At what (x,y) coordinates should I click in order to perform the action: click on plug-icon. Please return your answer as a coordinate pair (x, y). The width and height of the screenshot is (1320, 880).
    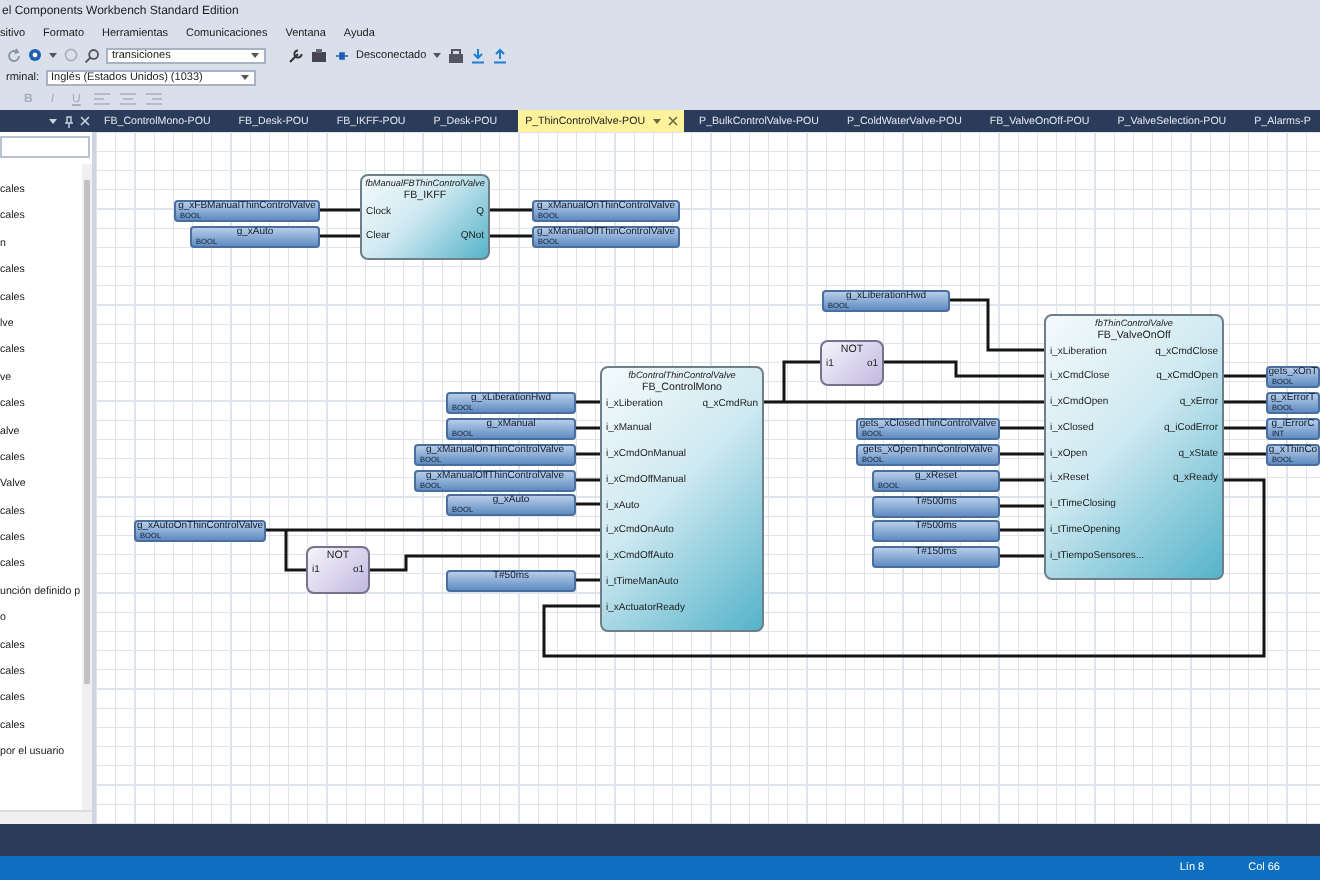
    Looking at the image, I should click on (342, 55).